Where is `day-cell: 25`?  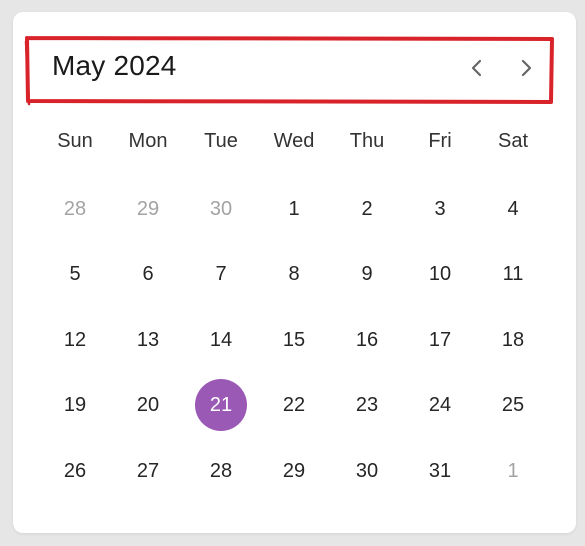 day-cell: 25 is located at coordinates (513, 405).